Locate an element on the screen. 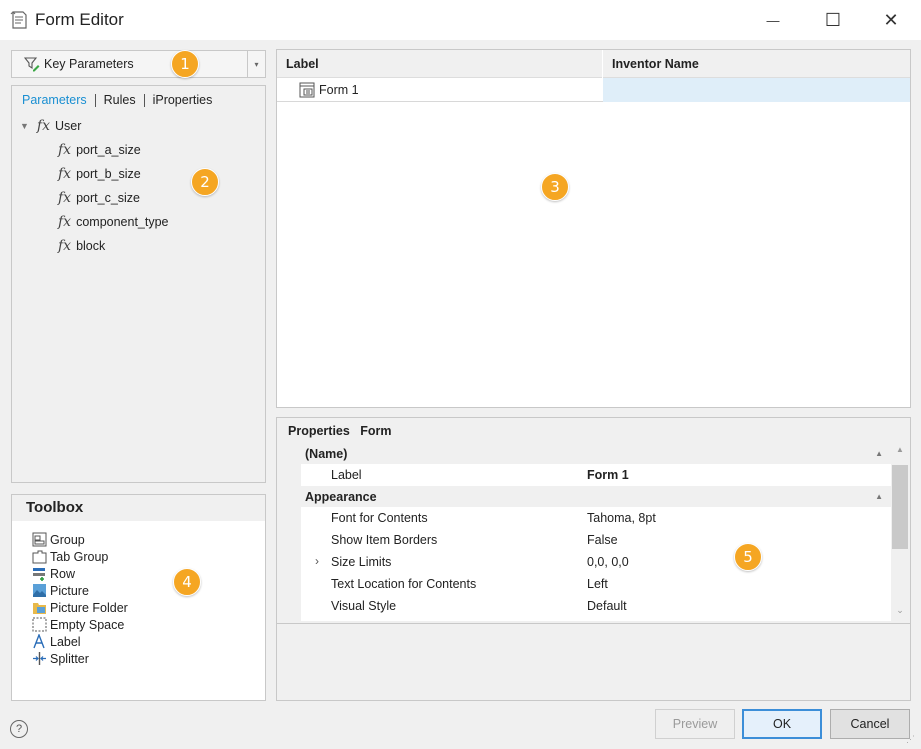 This screenshot has height=749, width=921. toolbox-item-splitter: Splitter is located at coordinates (60, 658).